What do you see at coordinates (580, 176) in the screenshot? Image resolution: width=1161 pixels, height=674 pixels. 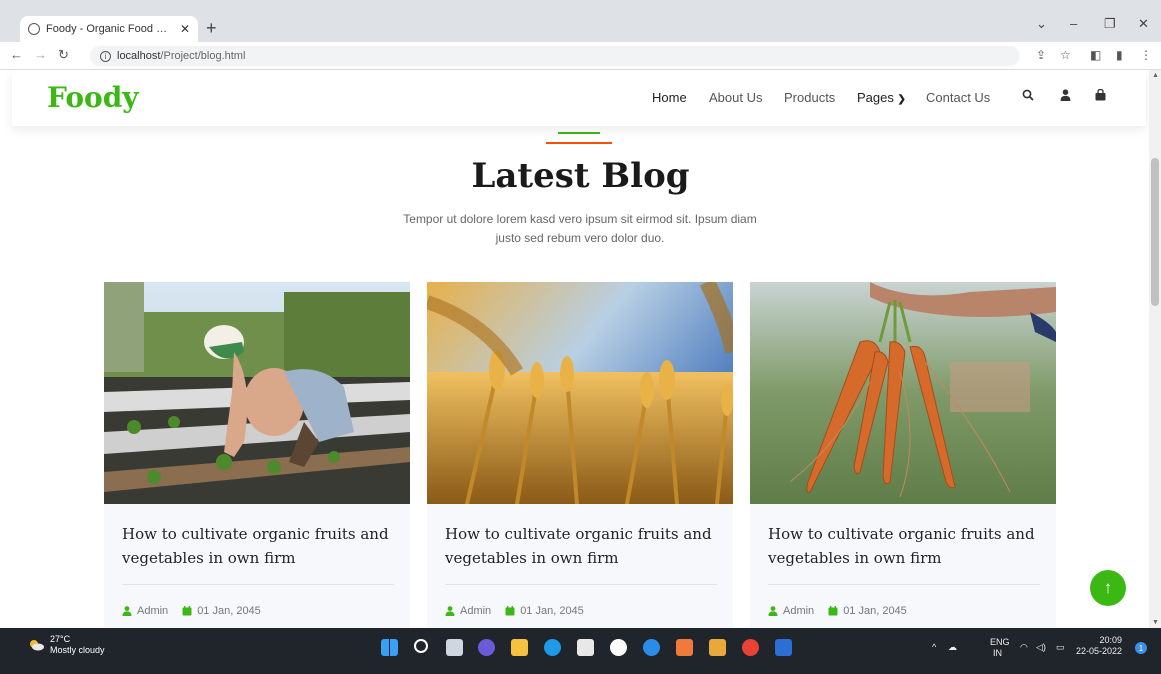 I see `section-title: Latest Blog` at bounding box center [580, 176].